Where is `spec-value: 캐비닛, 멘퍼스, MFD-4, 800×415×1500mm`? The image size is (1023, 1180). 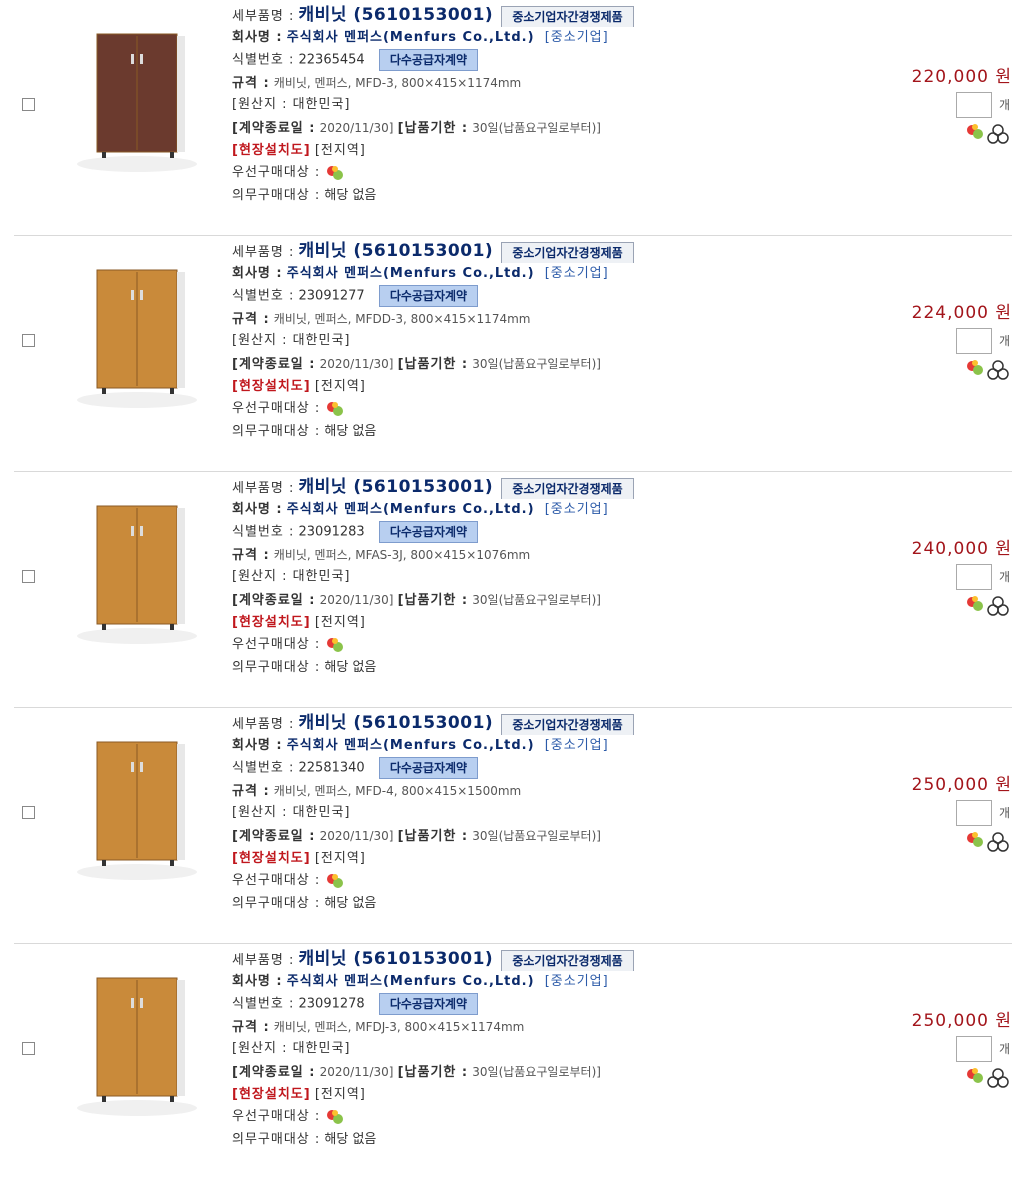 spec-value: 캐비닛, 멘퍼스, MFD-4, 800×415×1500mm is located at coordinates (397, 790).